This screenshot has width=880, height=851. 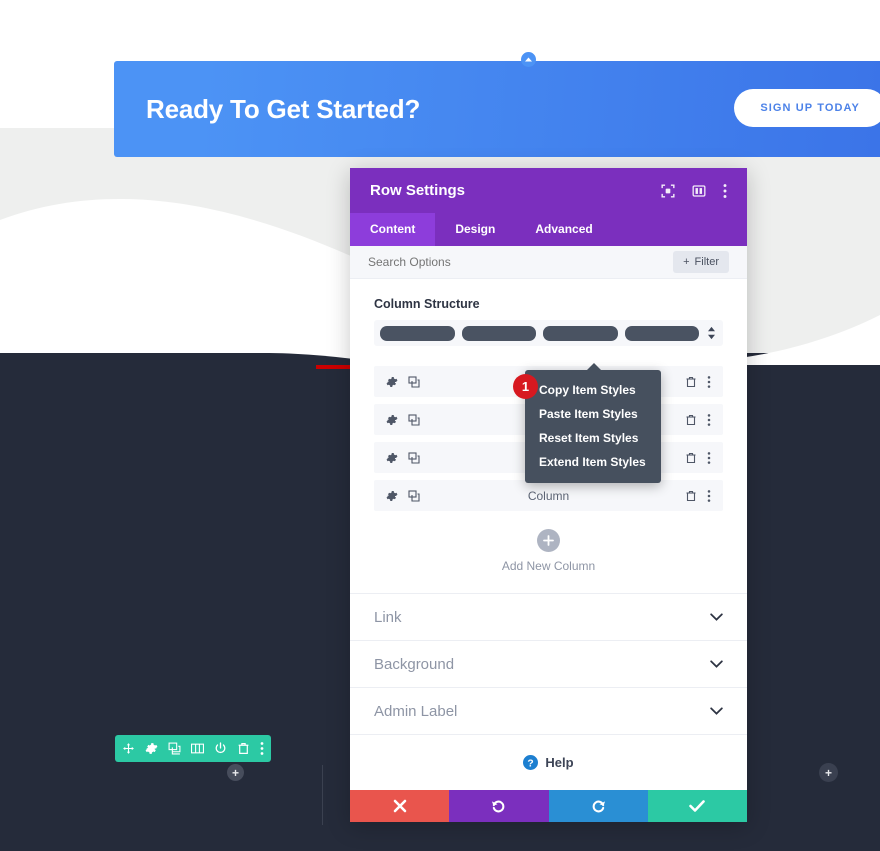 I want to click on undo-button, so click(x=499, y=806).